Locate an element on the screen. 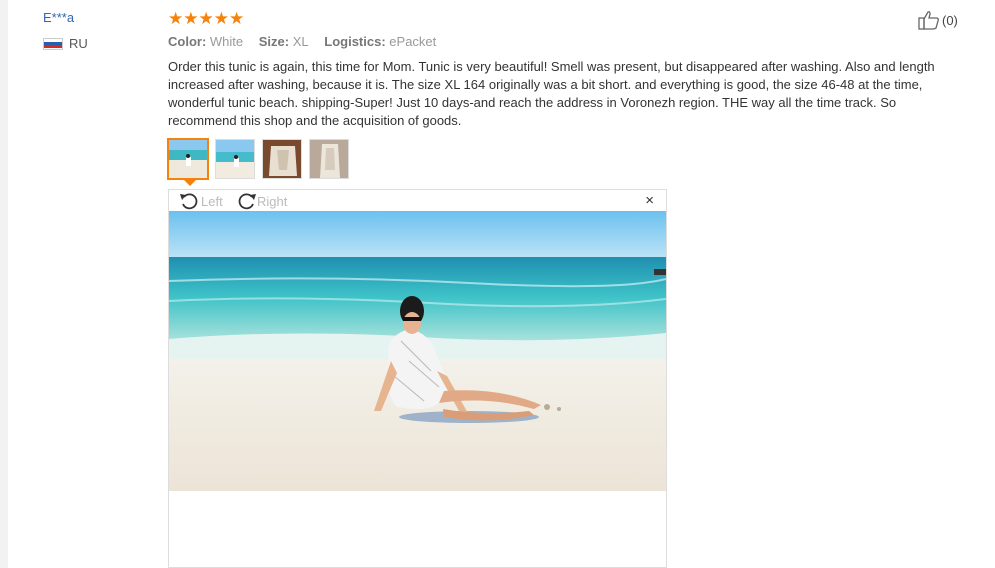 This screenshot has height=568, width=995. helpful-count: (0) is located at coordinates (950, 20).